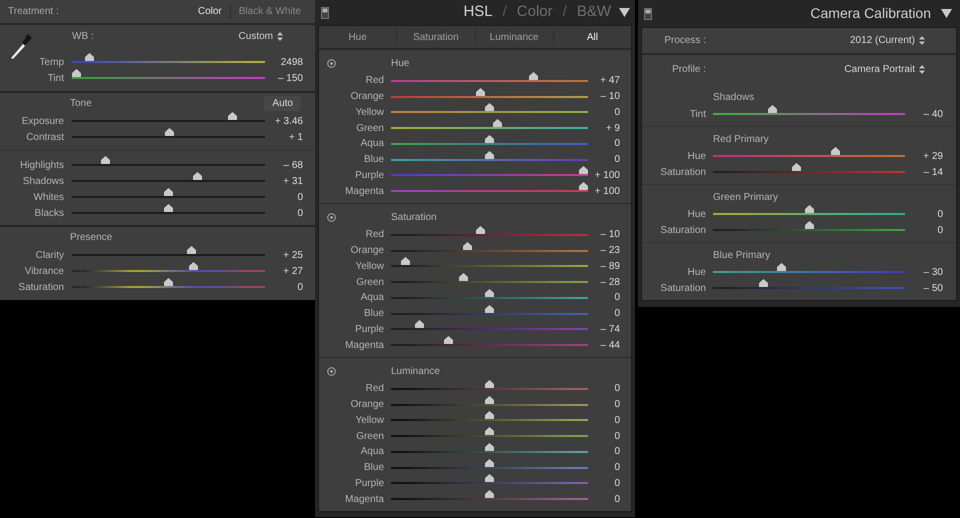 Image resolution: width=960 pixels, height=518 pixels. What do you see at coordinates (884, 69) in the screenshot?
I see `setting-dropdown: Camera Portrait` at bounding box center [884, 69].